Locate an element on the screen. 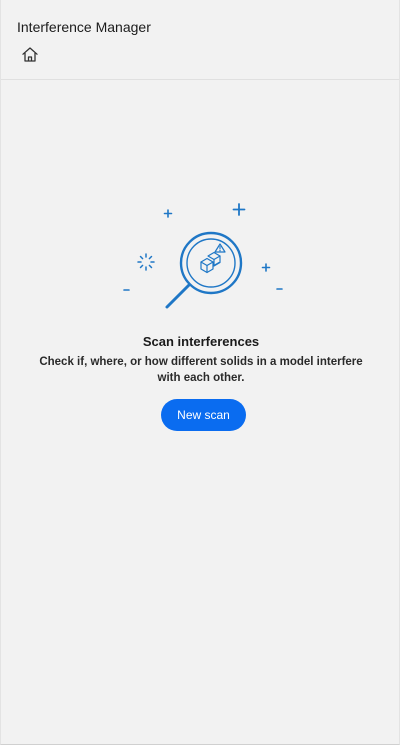 The height and width of the screenshot is (745, 400). home-icon is located at coordinates (30, 57).